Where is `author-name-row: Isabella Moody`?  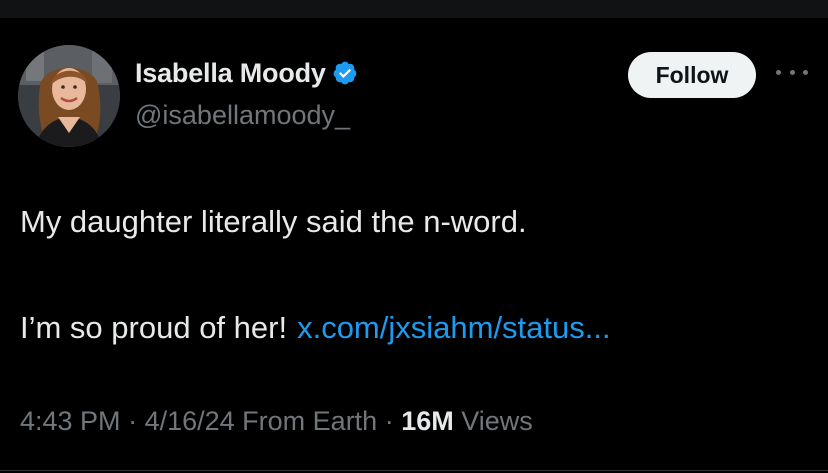
author-name-row: Isabella Moody is located at coordinates (246, 73).